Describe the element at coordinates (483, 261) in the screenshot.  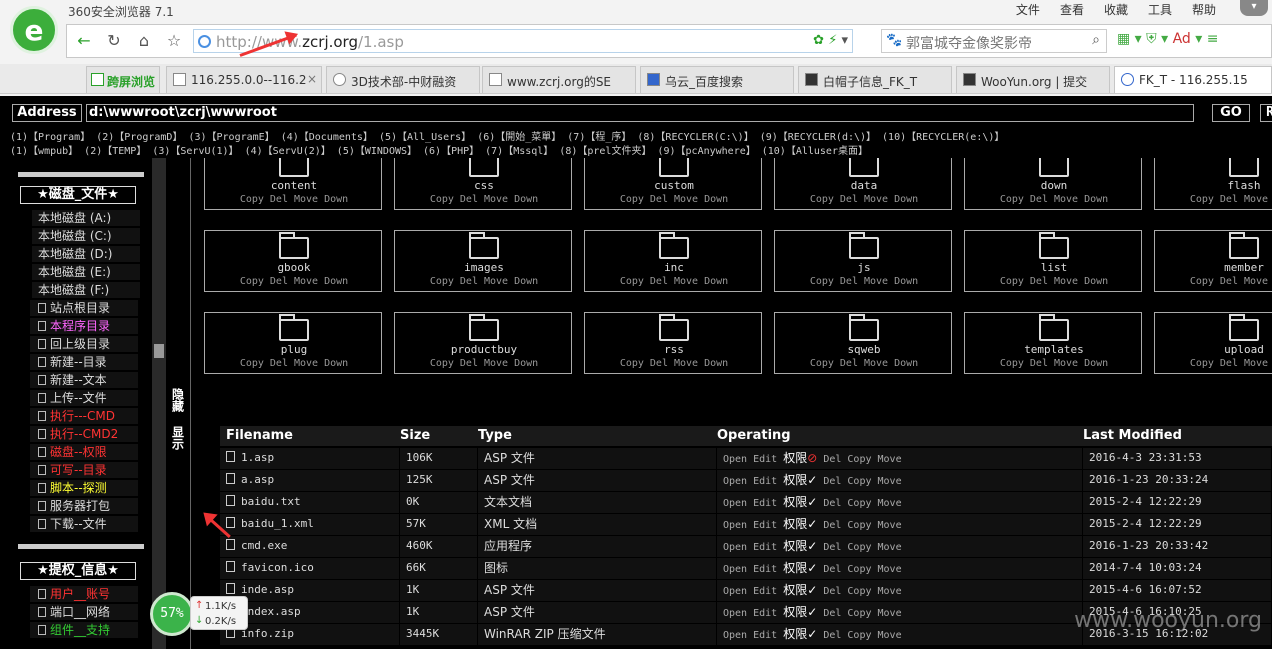
I see `folder-item: images Copy Del Move Down` at that location.